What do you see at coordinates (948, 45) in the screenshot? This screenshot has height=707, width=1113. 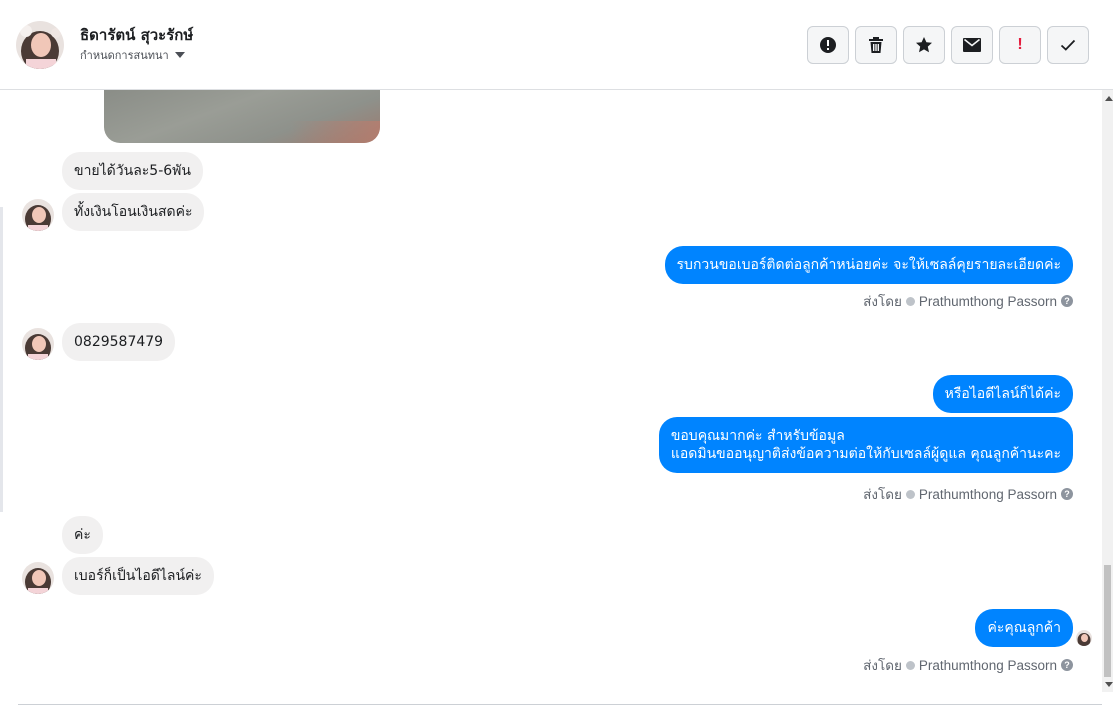 I see `header-actions: !` at bounding box center [948, 45].